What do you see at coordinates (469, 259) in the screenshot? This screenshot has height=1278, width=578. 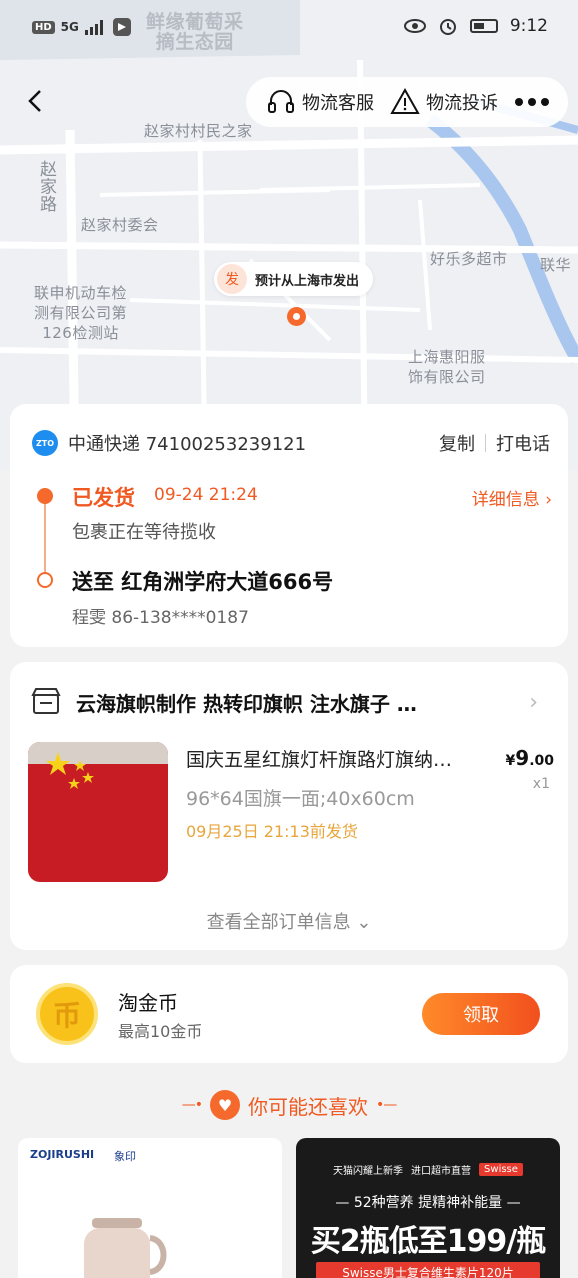 I see `map-label-supermarket: 好乐多超市` at bounding box center [469, 259].